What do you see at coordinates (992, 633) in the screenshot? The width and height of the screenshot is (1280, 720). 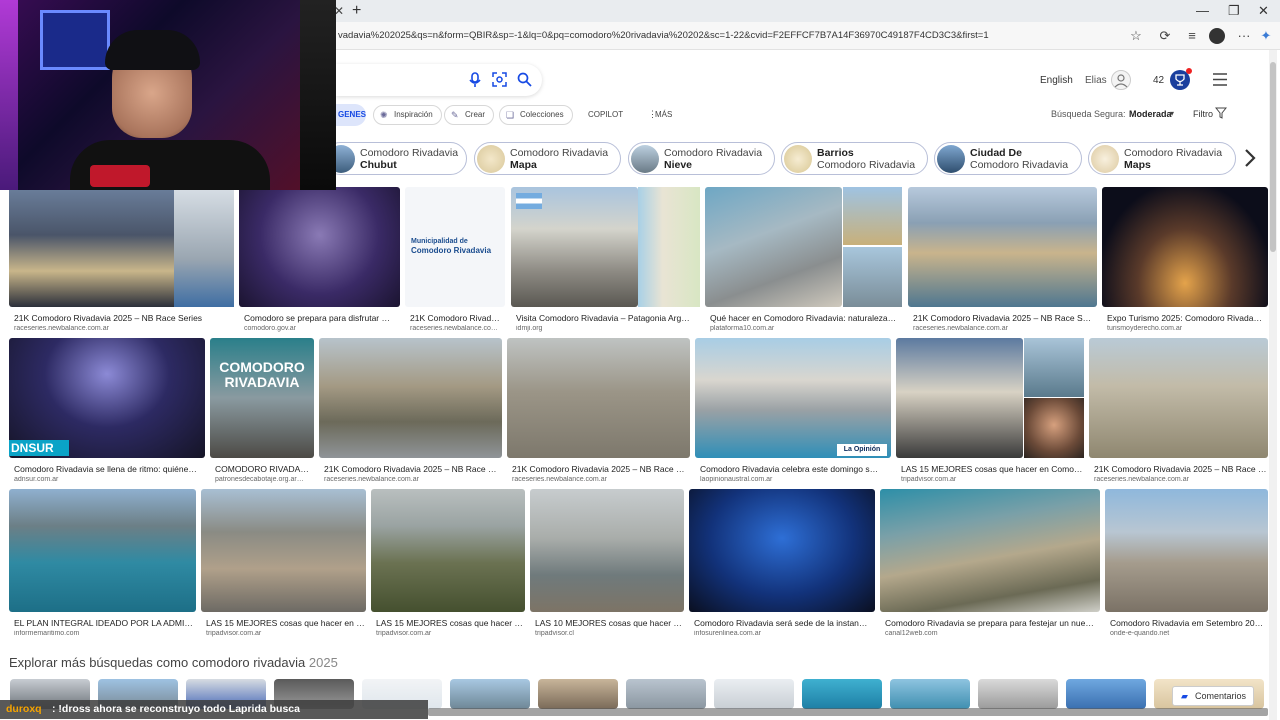 I see `result-source: canal12web.com` at bounding box center [992, 633].